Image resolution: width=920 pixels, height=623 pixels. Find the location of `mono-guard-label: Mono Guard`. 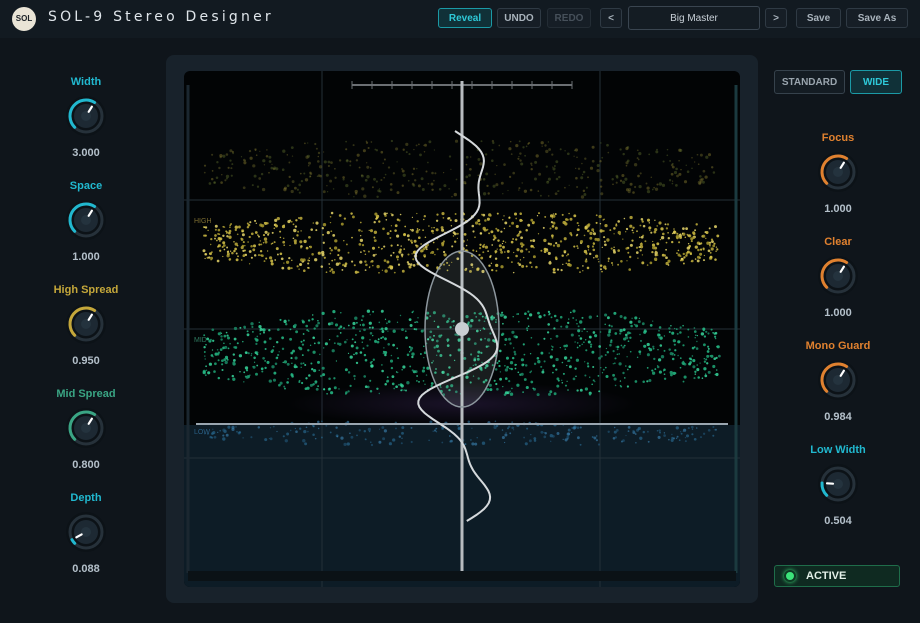

mono-guard-label: Mono Guard is located at coordinates (838, 346).